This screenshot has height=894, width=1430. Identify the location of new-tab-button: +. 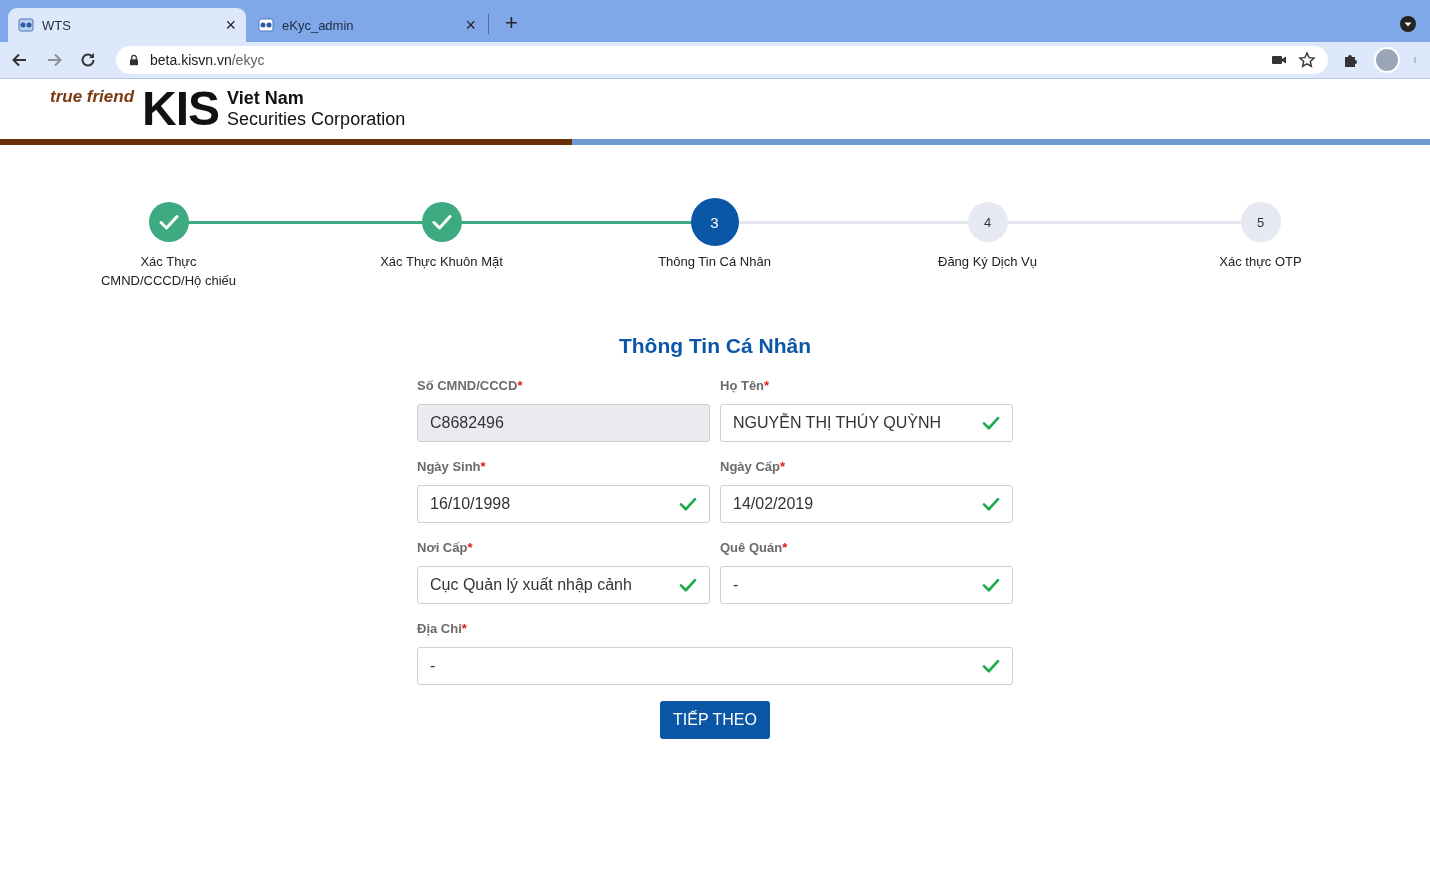
(511, 23).